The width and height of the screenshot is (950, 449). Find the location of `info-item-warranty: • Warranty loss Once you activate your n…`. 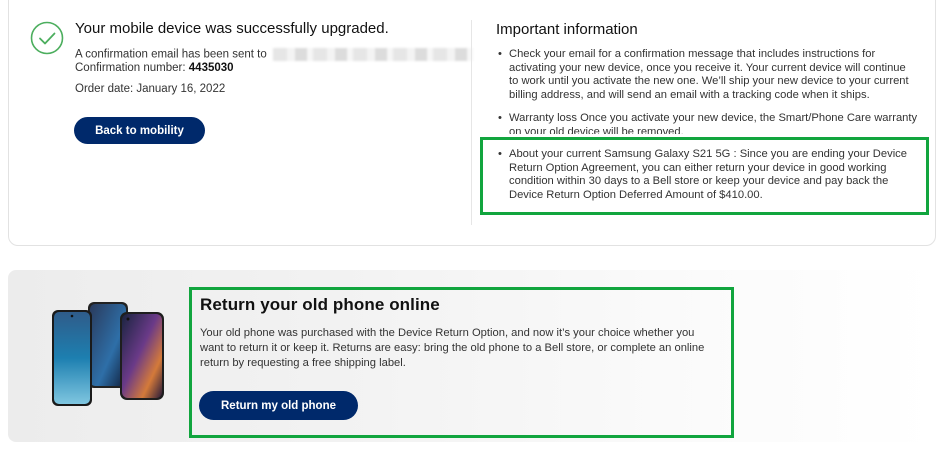

info-item-warranty: • Warranty loss Once you activate your n… is located at coordinates (708, 123).